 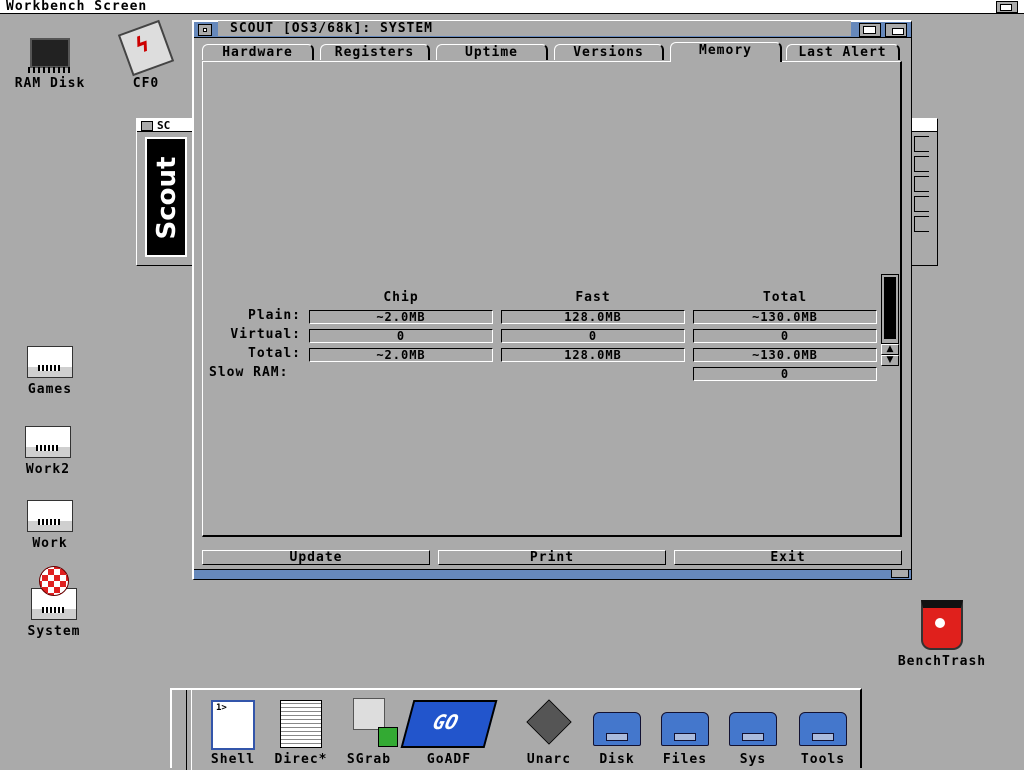 I want to click on resize-icon, so click(x=900, y=573).